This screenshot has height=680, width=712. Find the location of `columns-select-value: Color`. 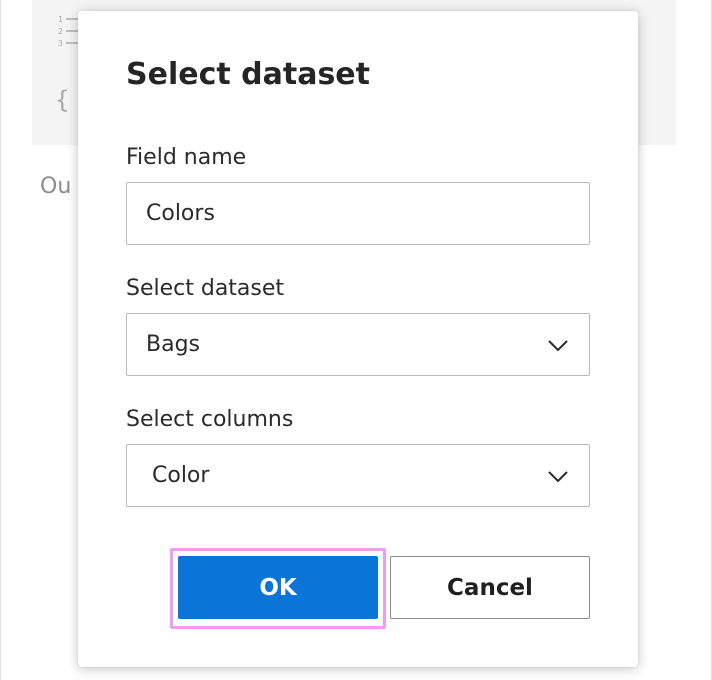

columns-select-value: Color is located at coordinates (181, 475).